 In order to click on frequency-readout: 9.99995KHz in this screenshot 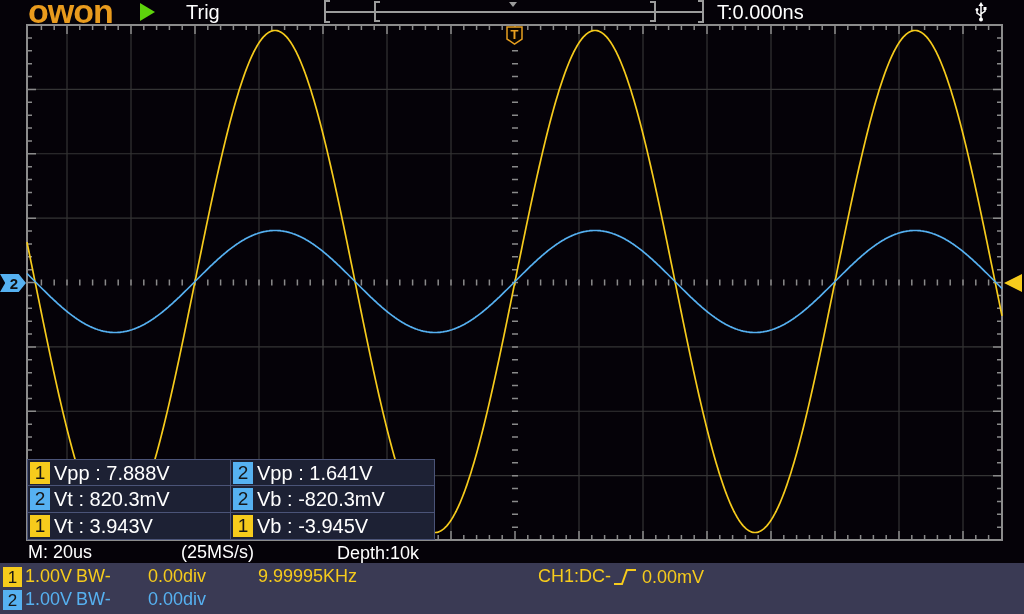, I will do `click(308, 576)`.